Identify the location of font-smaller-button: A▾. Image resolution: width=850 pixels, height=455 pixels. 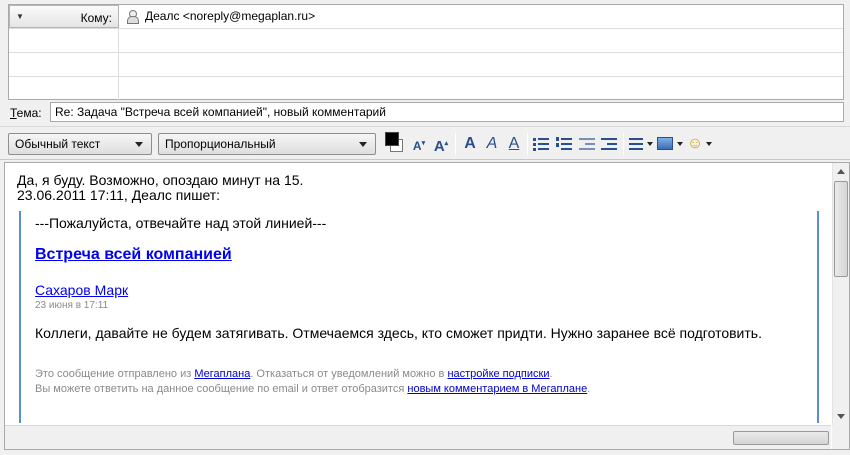
(419, 144).